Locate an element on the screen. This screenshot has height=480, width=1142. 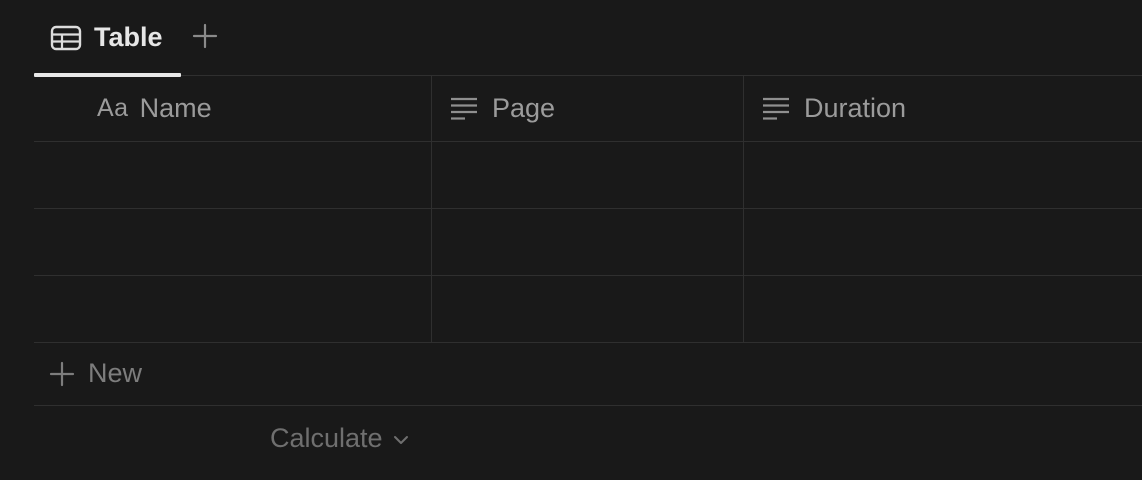
calculate-label: Calculate is located at coordinates (326, 437).